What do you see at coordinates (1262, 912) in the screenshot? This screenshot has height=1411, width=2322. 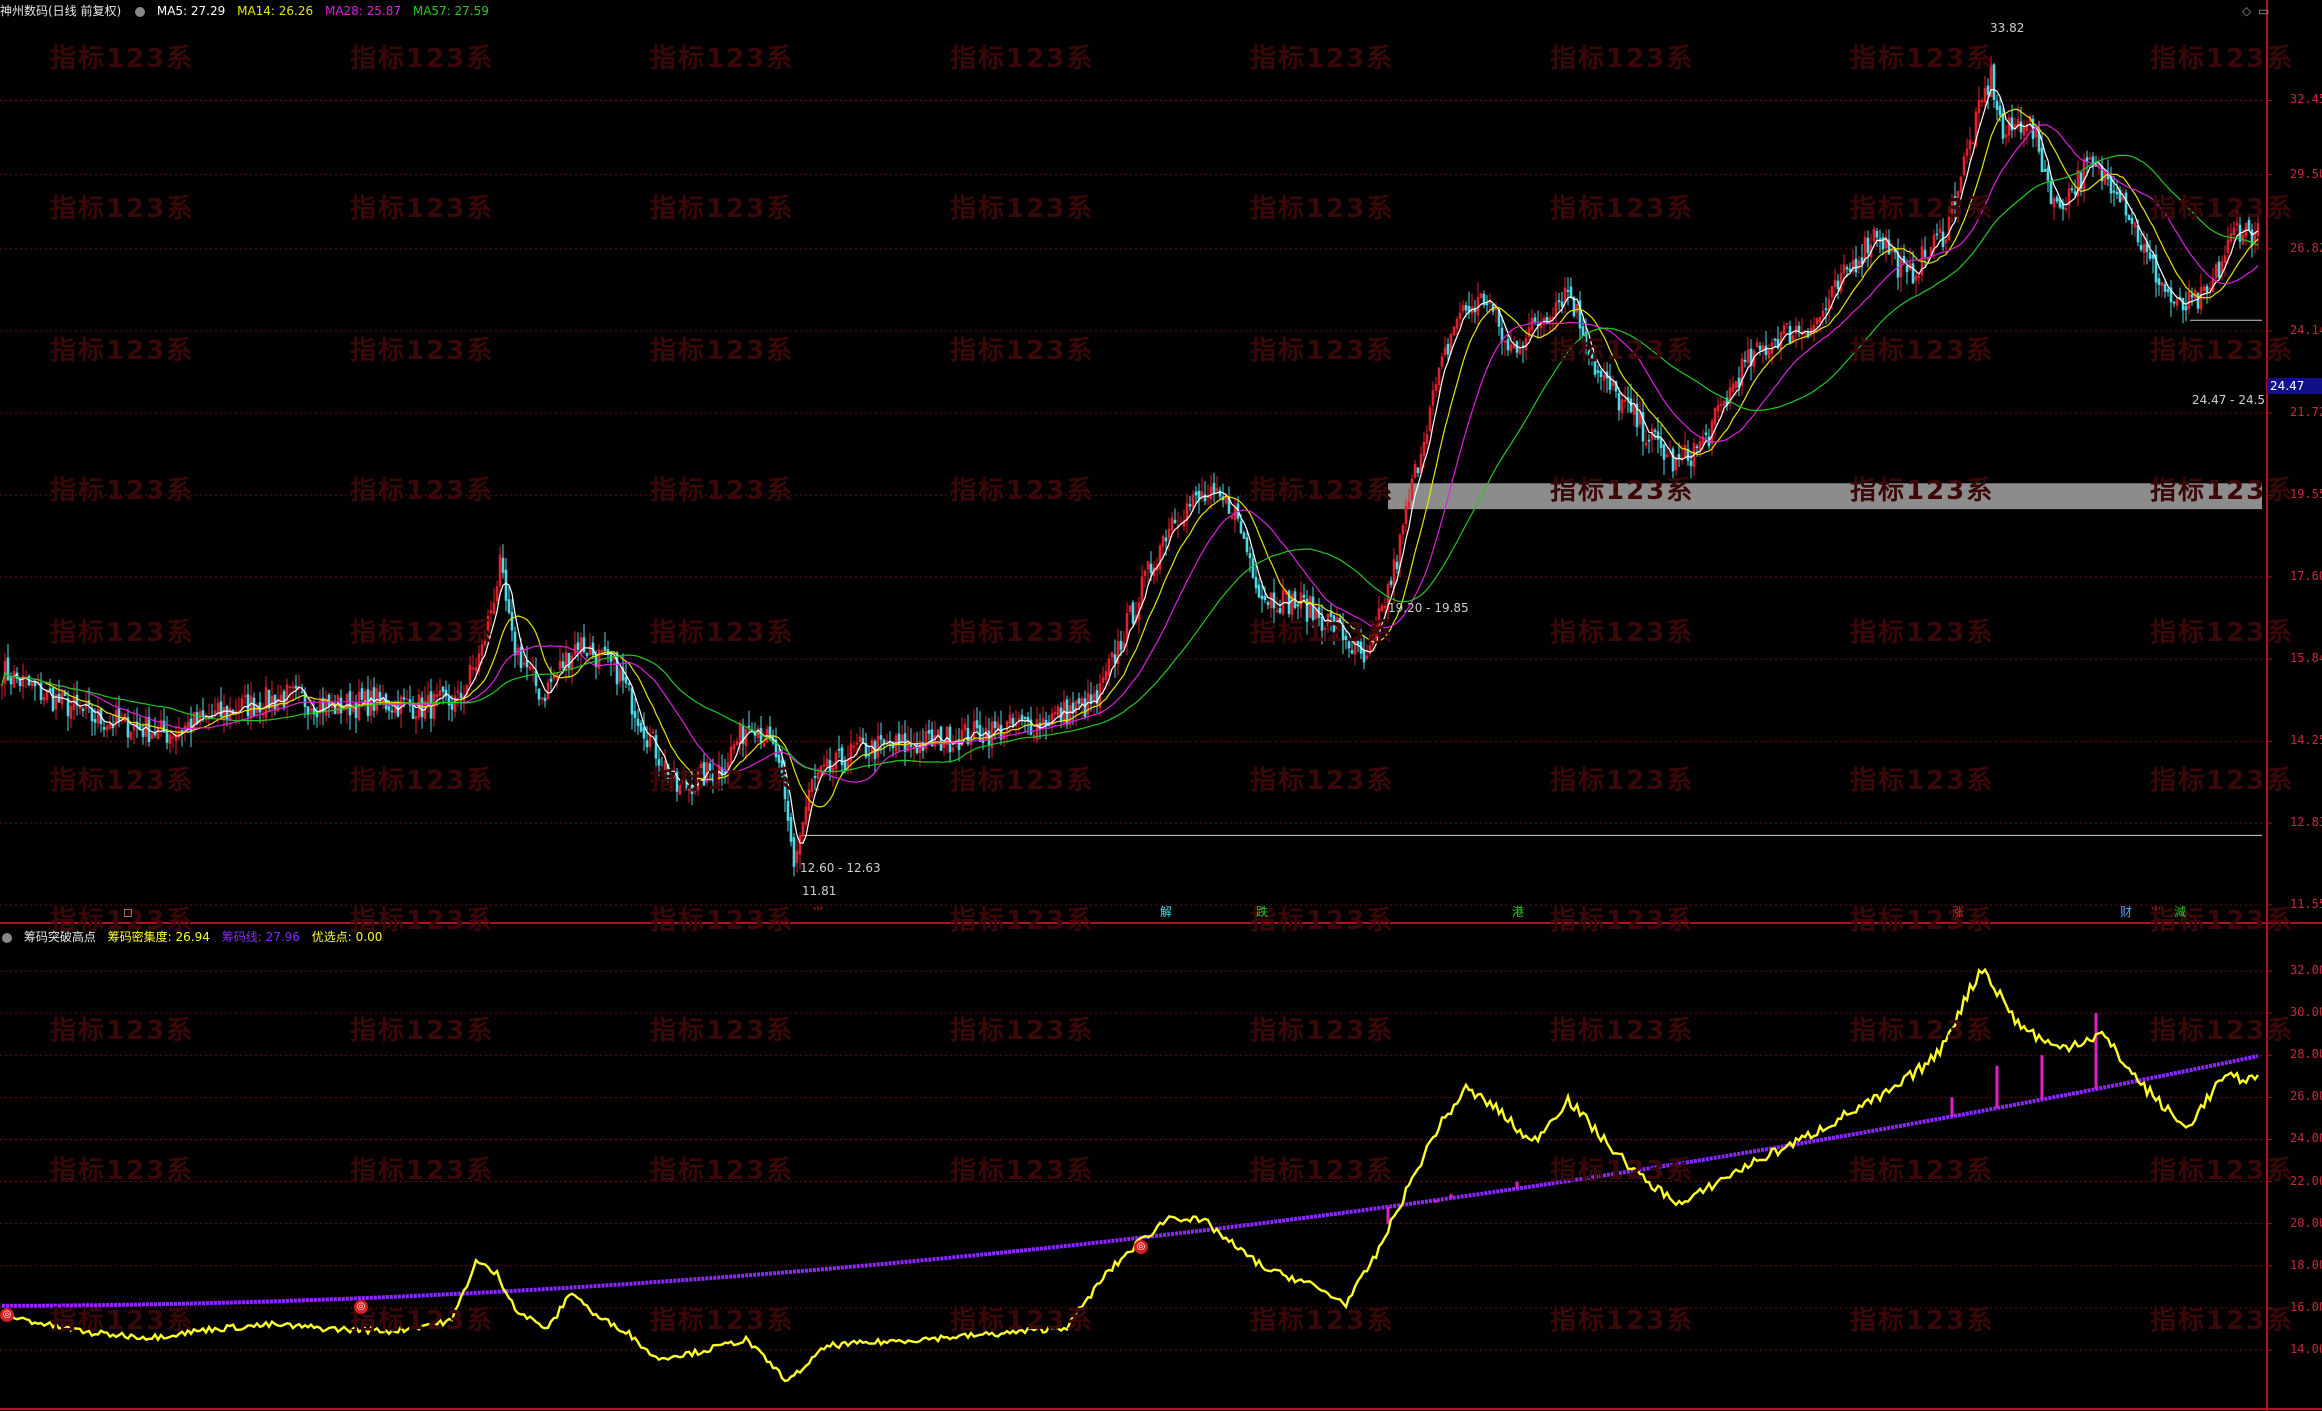 I see `event-marker: 跌` at bounding box center [1262, 912].